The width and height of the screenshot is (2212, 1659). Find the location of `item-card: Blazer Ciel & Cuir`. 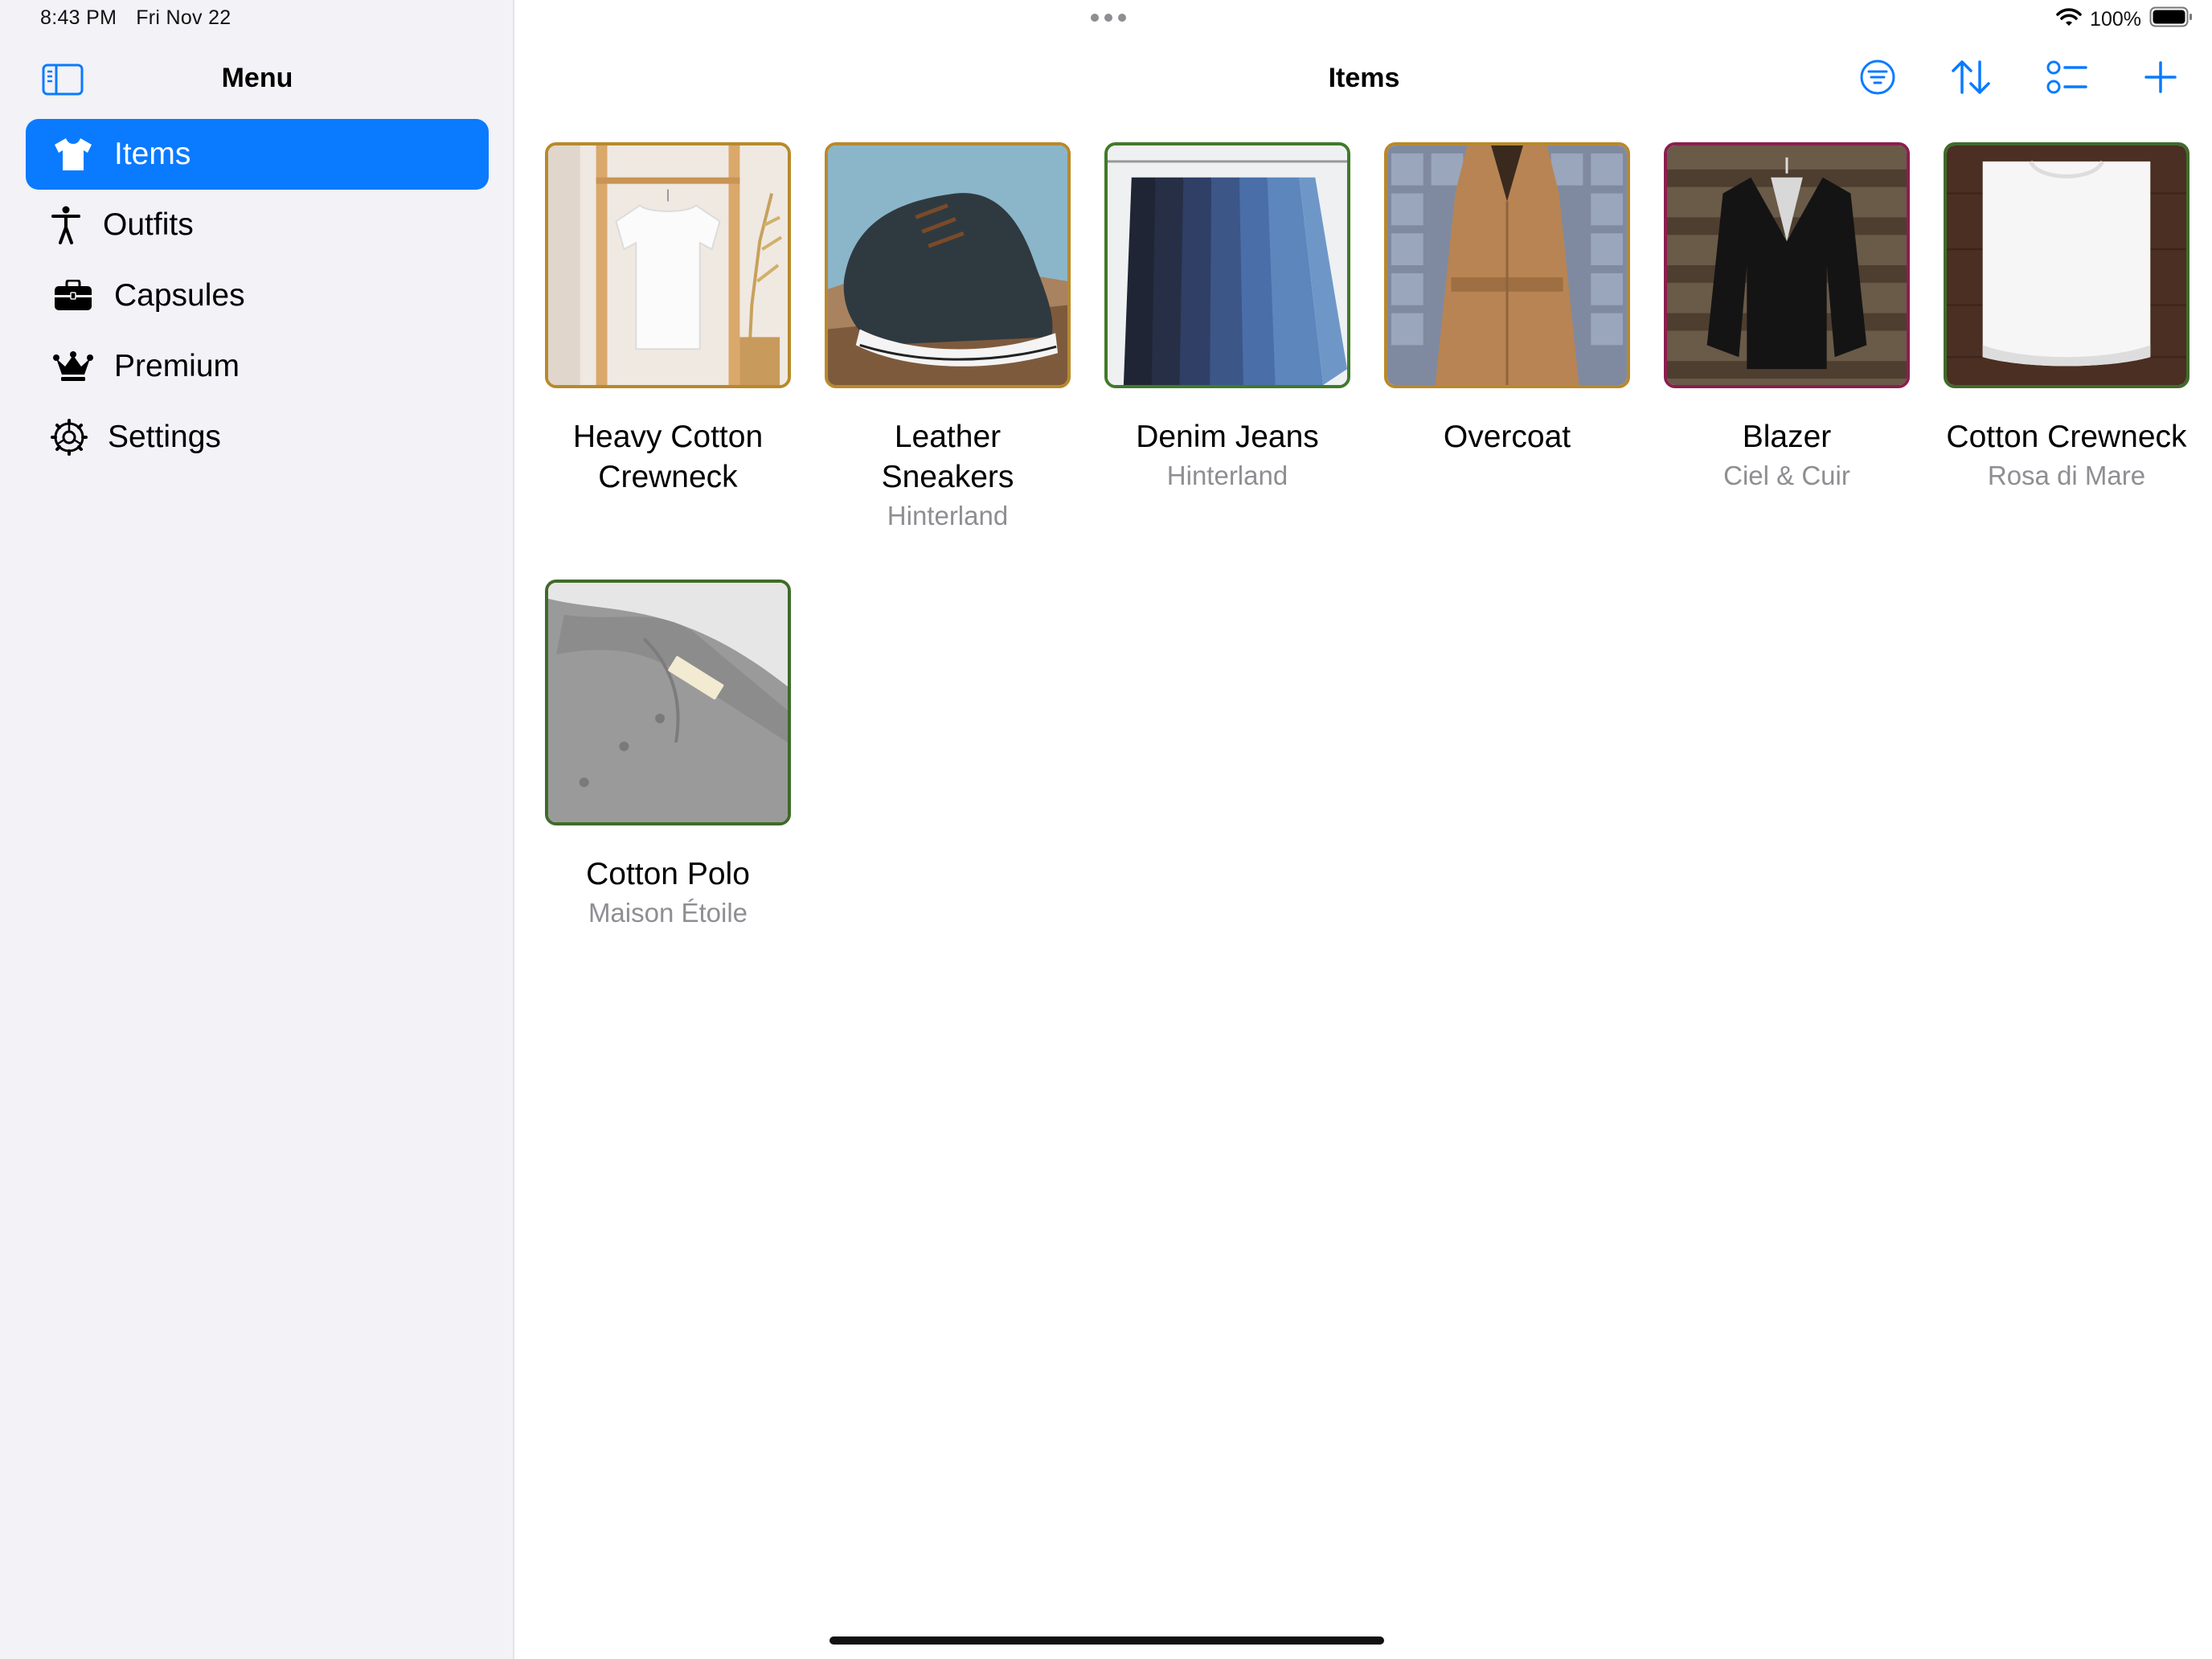

item-card: Blazer Ciel & Cuir is located at coordinates (1787, 318).